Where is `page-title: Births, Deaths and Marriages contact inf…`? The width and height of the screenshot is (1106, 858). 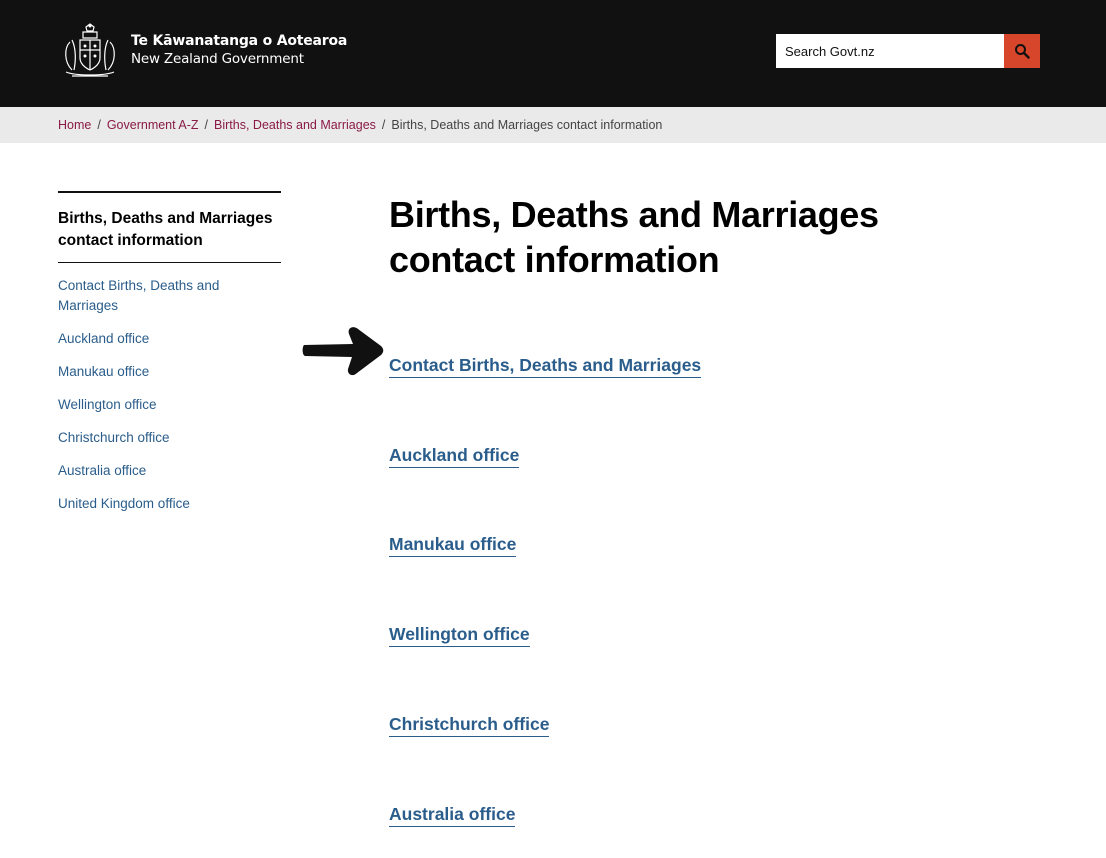 page-title: Births, Deaths and Marriages contact inf… is located at coordinates (634, 237).